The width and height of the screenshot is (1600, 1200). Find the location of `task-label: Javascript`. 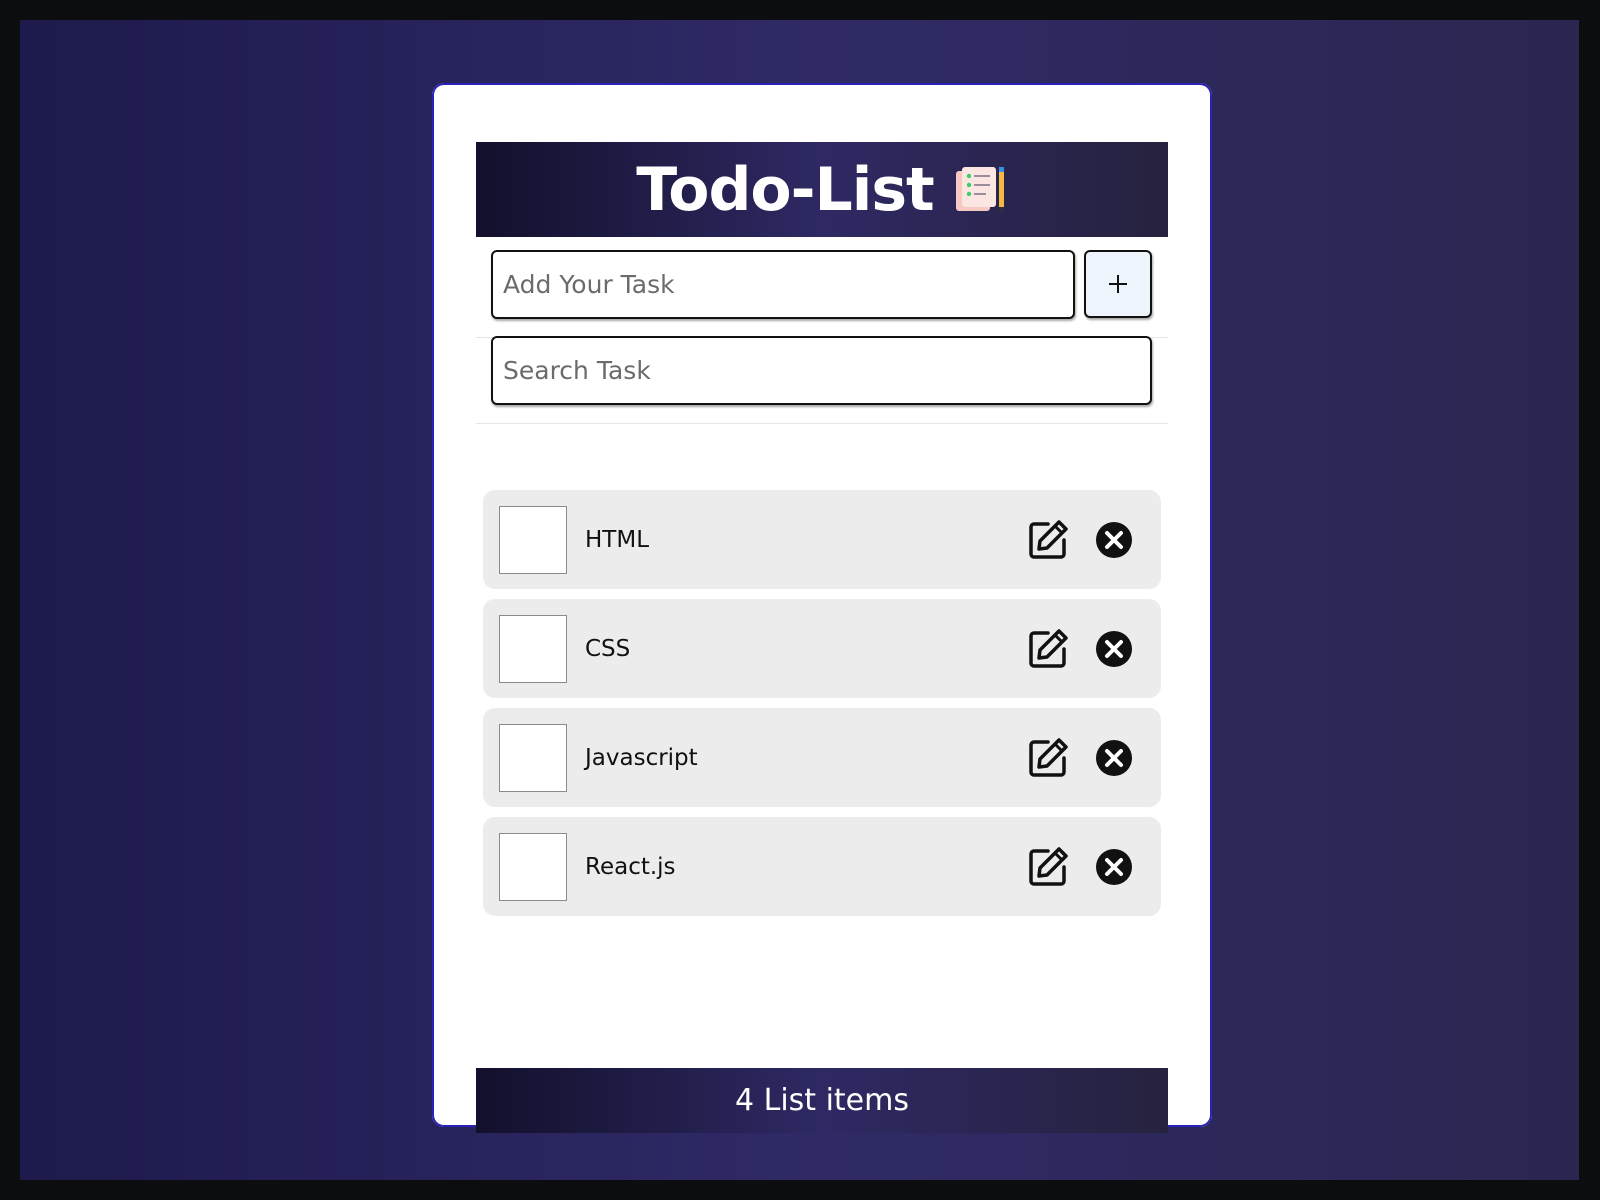

task-label: Javascript is located at coordinates (641, 757).